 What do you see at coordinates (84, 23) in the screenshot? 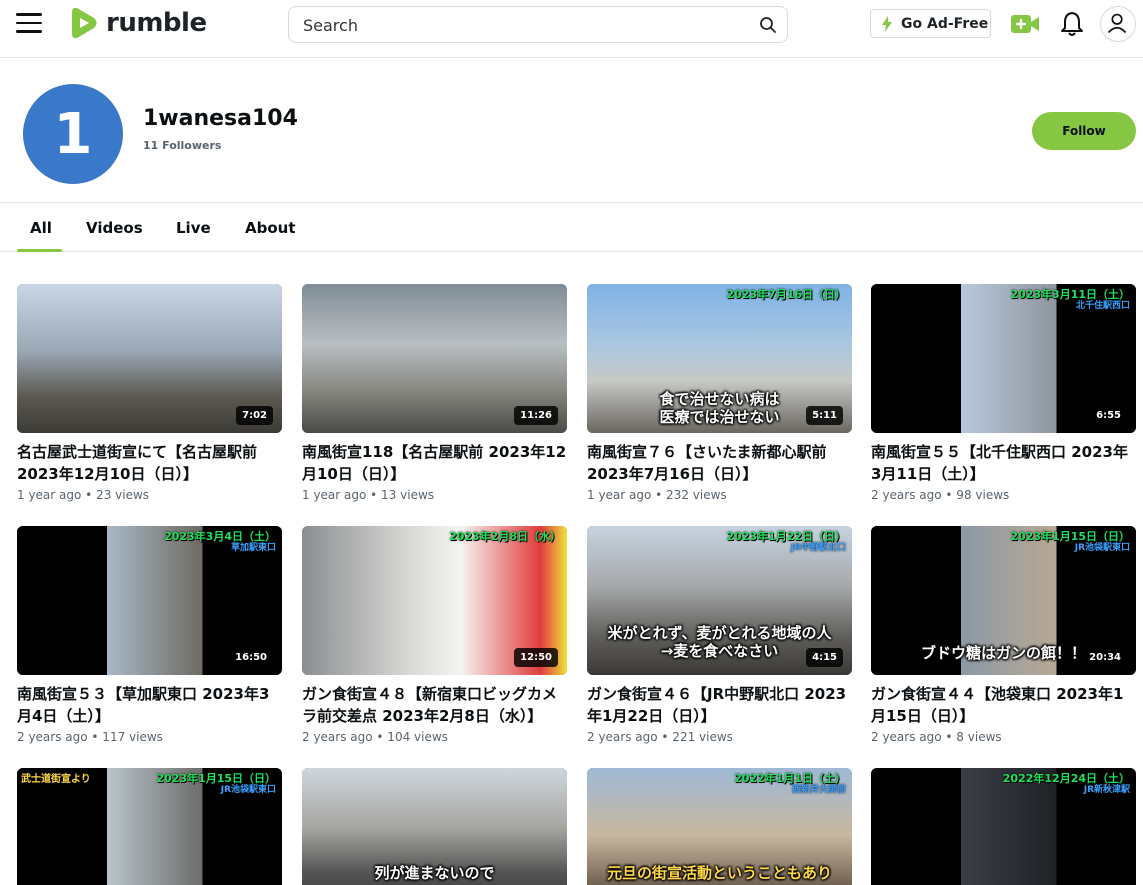
I see `rumble-logo-icon` at bounding box center [84, 23].